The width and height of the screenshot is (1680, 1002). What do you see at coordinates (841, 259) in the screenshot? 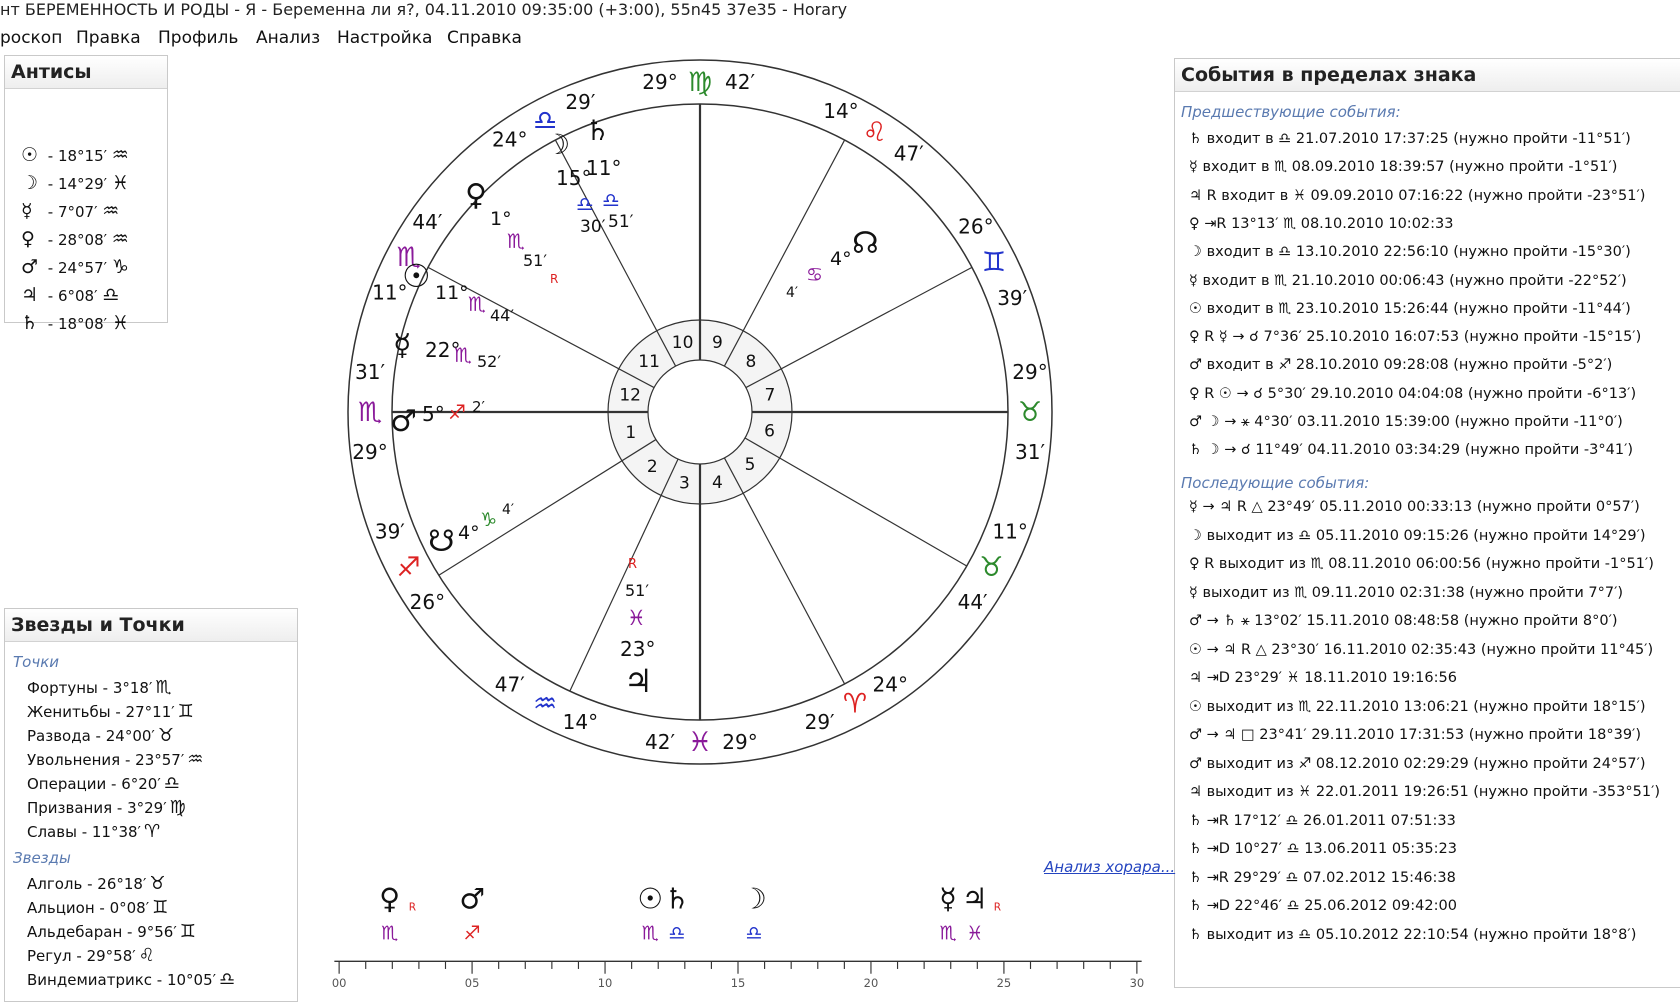
I see `node-degree: 4°` at bounding box center [841, 259].